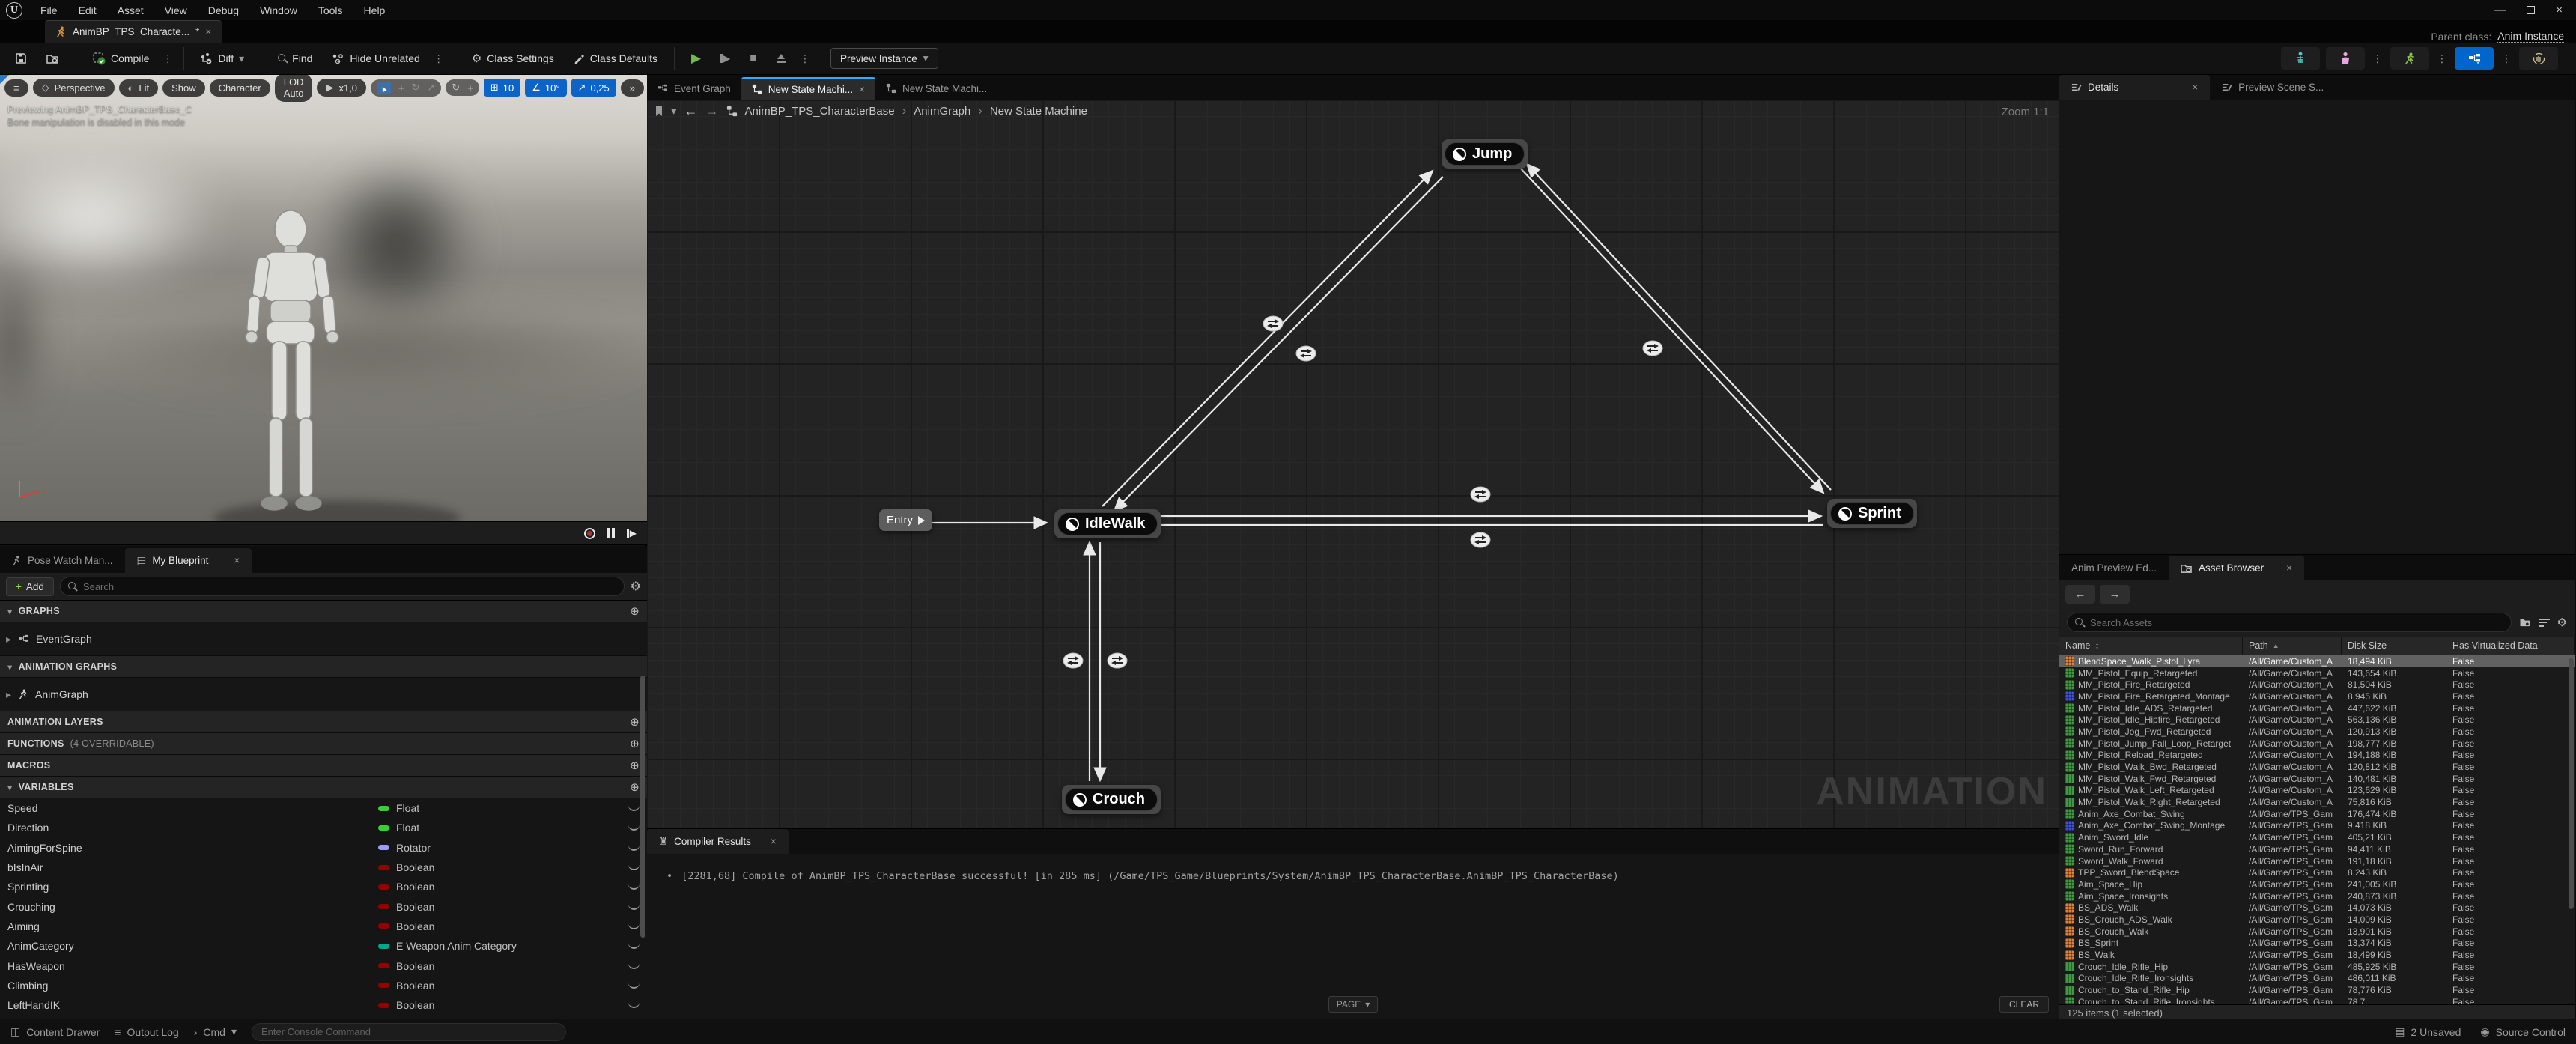 Image resolution: width=2576 pixels, height=1044 pixels. Describe the element at coordinates (239, 88) in the screenshot. I see `character-dropdown: Character` at that location.